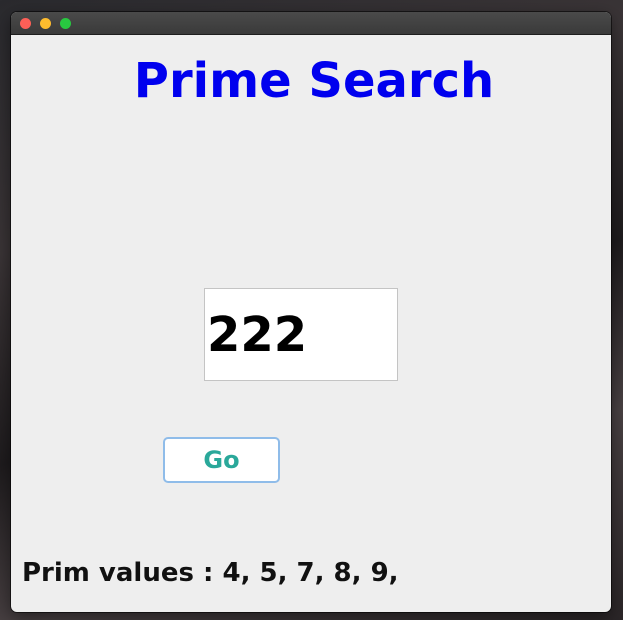 The width and height of the screenshot is (623, 620). I want to click on result-text: Prim values : 4, 5, 7, 8, 9,, so click(210, 573).